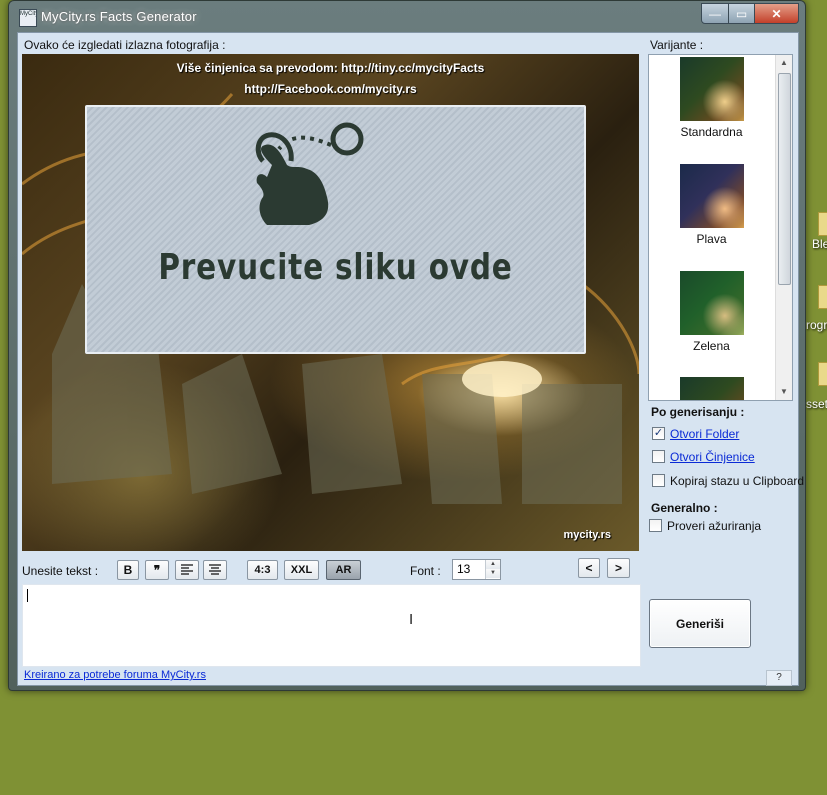  What do you see at coordinates (476, 569) in the screenshot?
I see `font-size-stepper: 13 ▲ ▼` at bounding box center [476, 569].